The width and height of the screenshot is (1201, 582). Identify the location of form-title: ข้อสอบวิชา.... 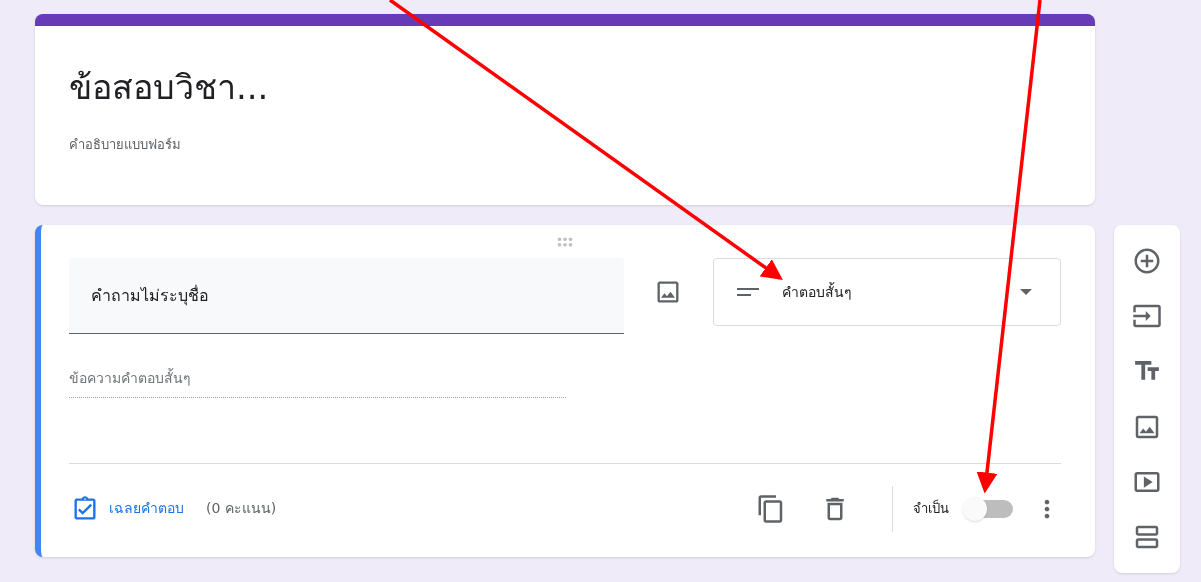
(582, 87).